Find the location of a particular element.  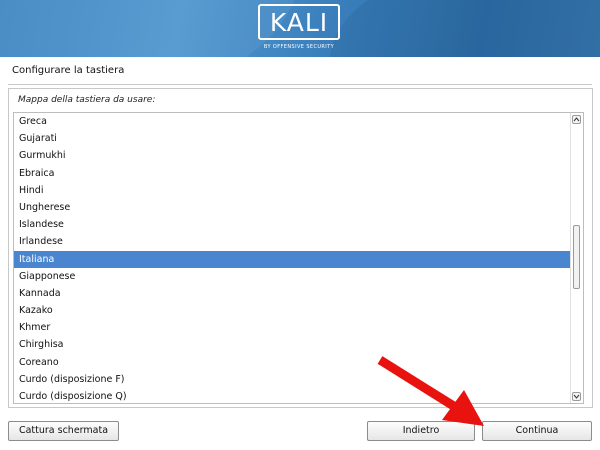

chevron-up-icon is located at coordinates (576, 119).